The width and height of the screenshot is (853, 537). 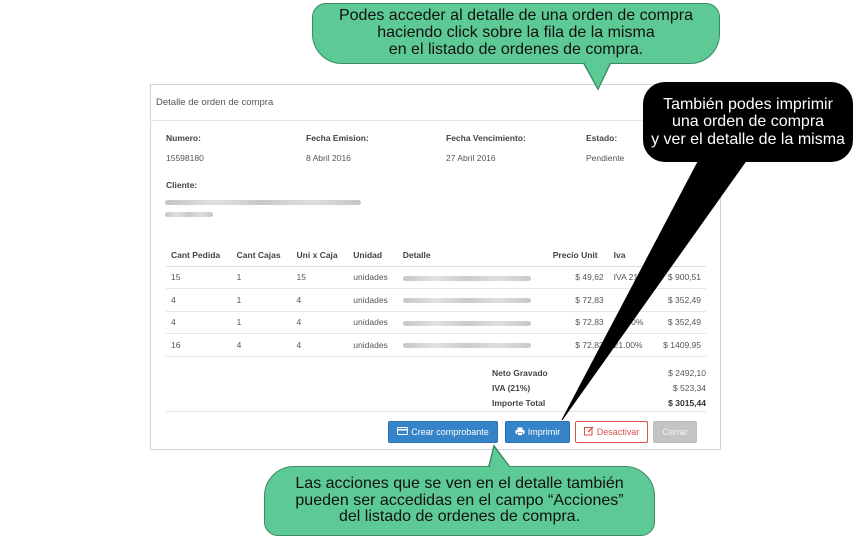 I want to click on bottom-pointer-cover, so click(x=500, y=458).